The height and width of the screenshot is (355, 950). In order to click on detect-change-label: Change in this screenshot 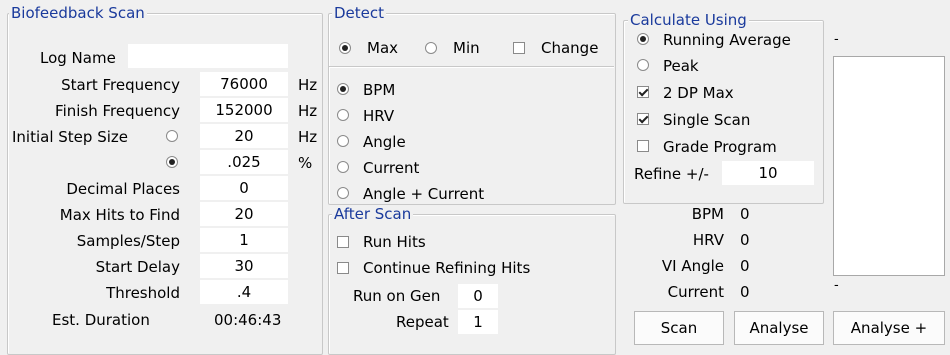, I will do `click(570, 48)`.